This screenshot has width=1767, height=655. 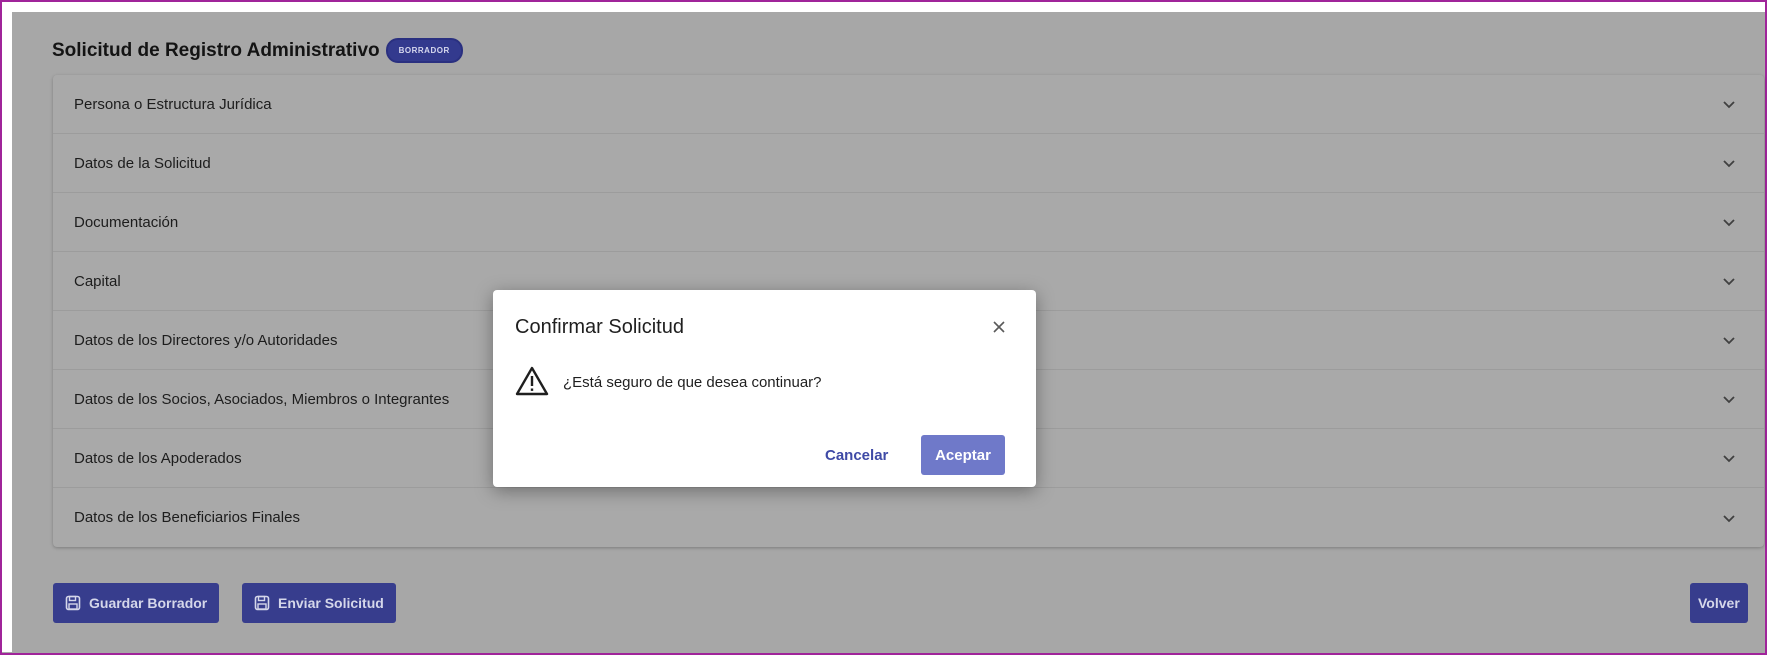 What do you see at coordinates (7, 332) in the screenshot?
I see `left-margin` at bounding box center [7, 332].